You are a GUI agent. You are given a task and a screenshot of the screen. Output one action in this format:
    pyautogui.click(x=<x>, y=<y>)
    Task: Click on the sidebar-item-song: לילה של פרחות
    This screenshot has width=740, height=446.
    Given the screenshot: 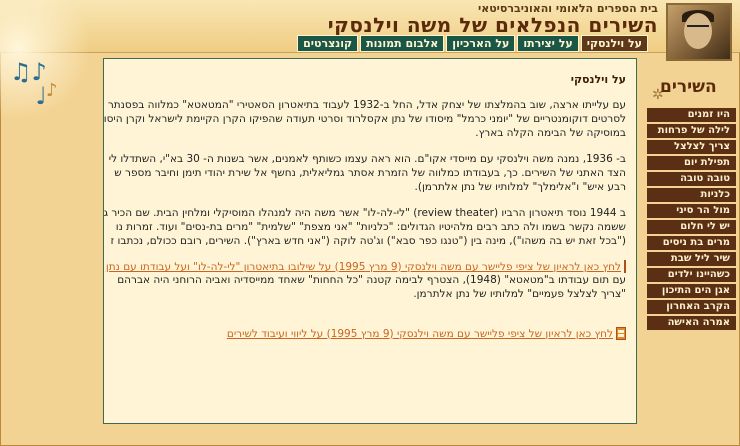 What is the action you would take?
    pyautogui.click(x=691, y=131)
    